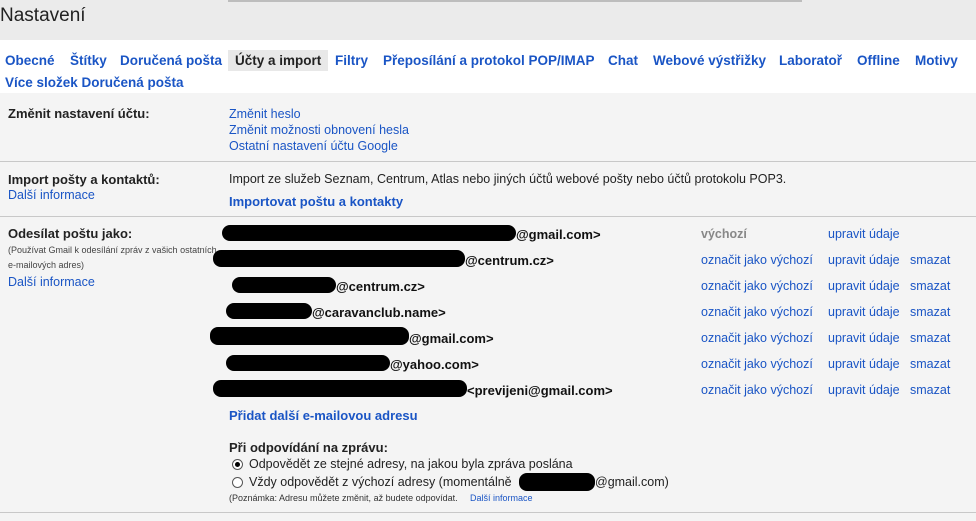  I want to click on reply-footnote-link: Další informace, so click(501, 498).